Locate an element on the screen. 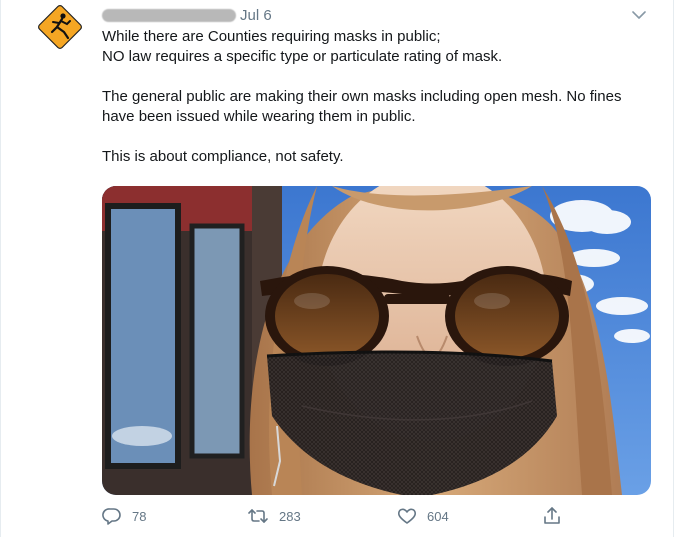  reply-icon is located at coordinates (112, 516).